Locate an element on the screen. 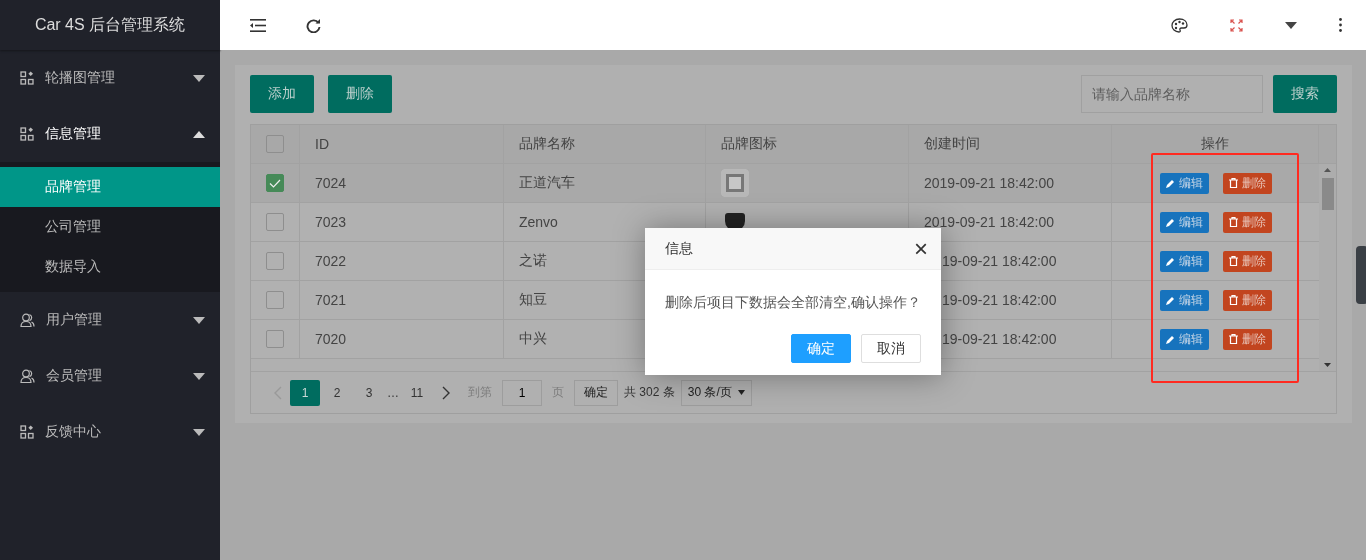 This screenshot has width=1366, height=560. column-header: 品牌名称 is located at coordinates (605, 144).